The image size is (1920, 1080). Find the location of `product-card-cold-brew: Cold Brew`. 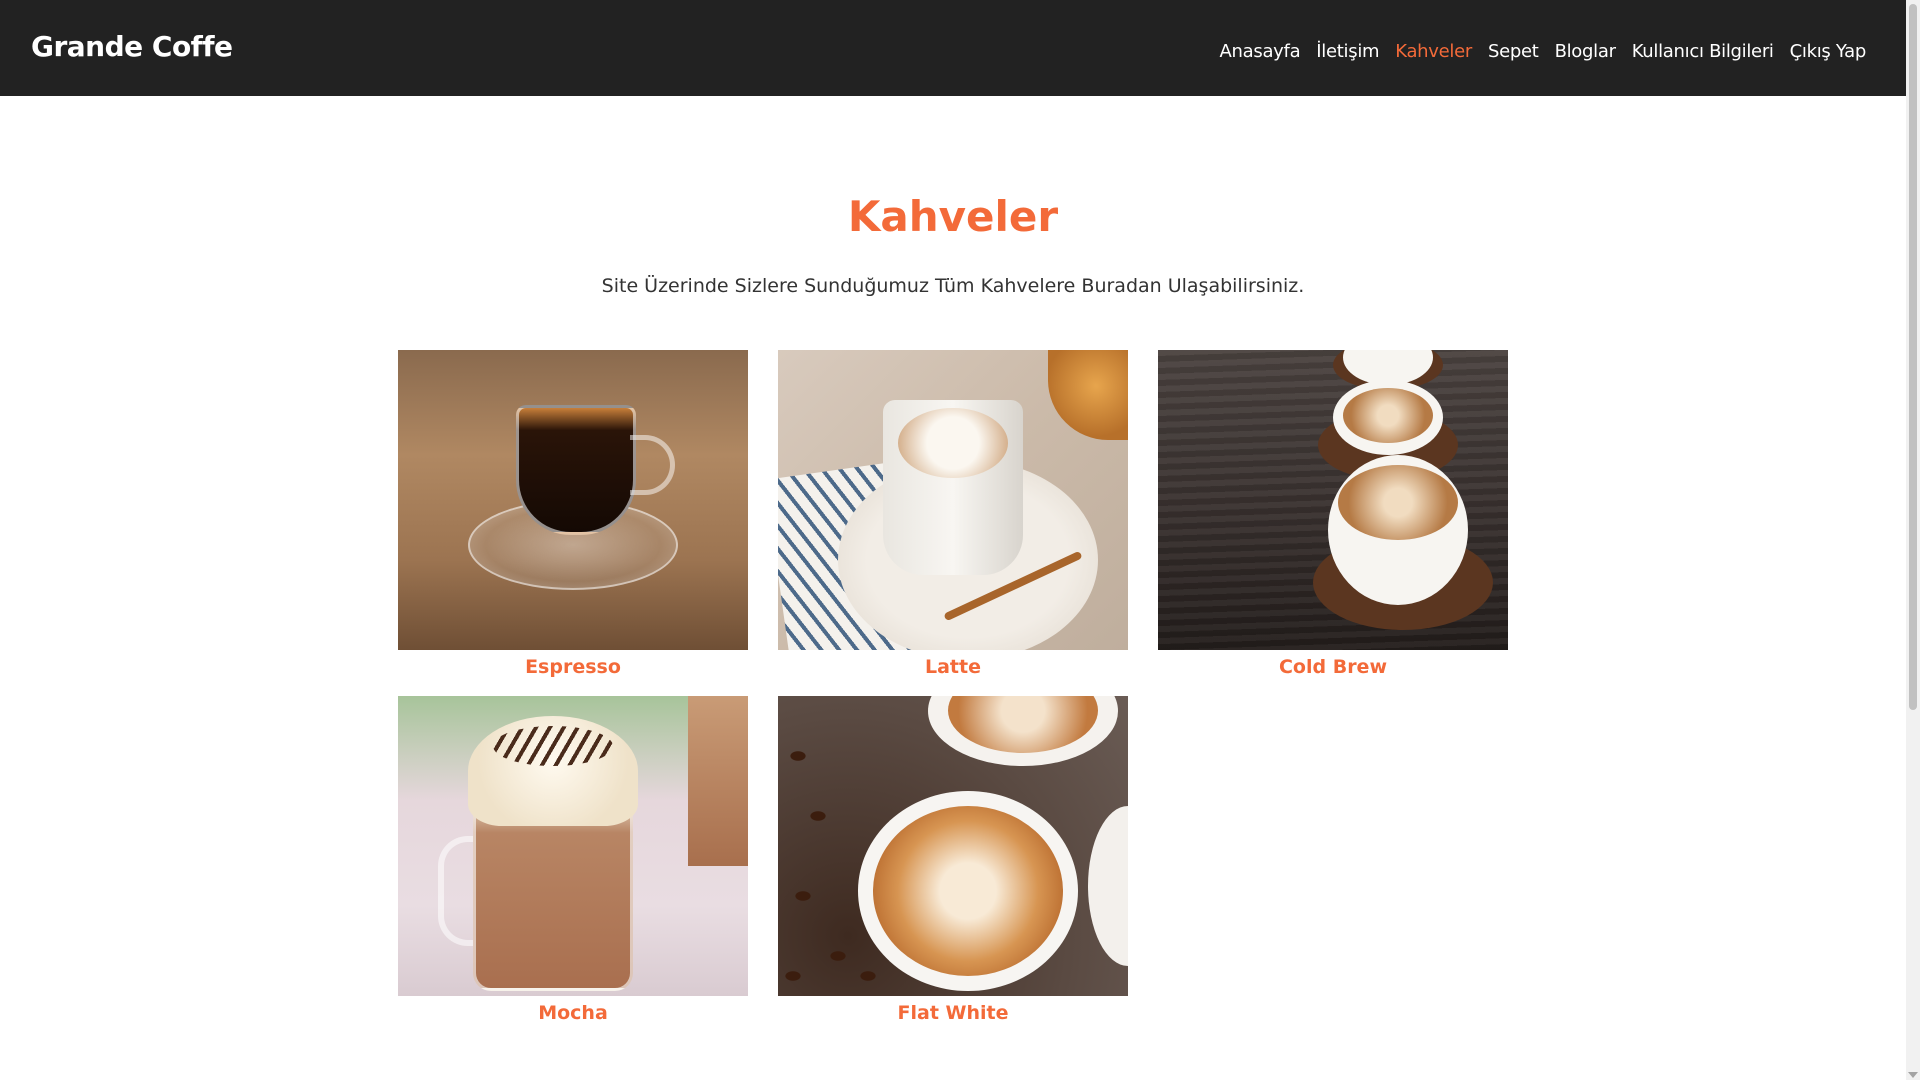

product-card-cold-brew: Cold Brew is located at coordinates (1333, 517).